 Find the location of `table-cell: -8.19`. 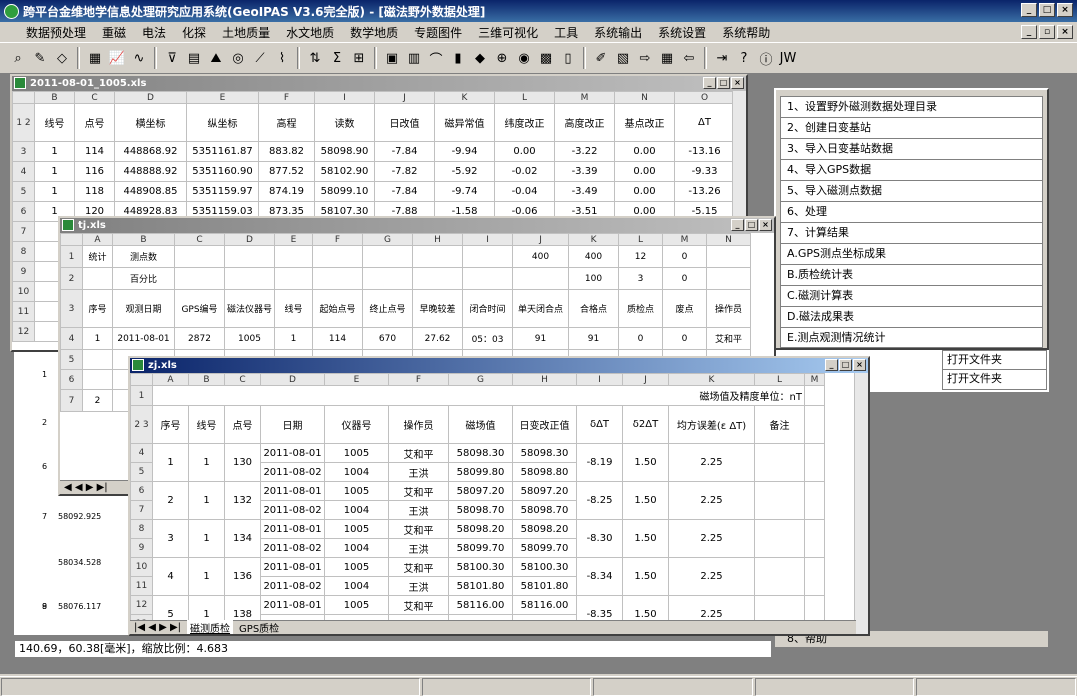

table-cell: -8.19 is located at coordinates (599, 462).